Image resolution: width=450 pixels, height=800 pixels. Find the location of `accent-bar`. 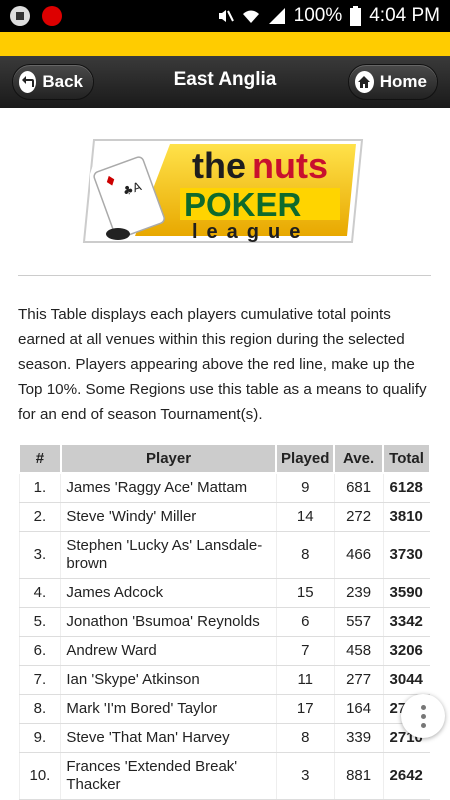

accent-bar is located at coordinates (225, 44).